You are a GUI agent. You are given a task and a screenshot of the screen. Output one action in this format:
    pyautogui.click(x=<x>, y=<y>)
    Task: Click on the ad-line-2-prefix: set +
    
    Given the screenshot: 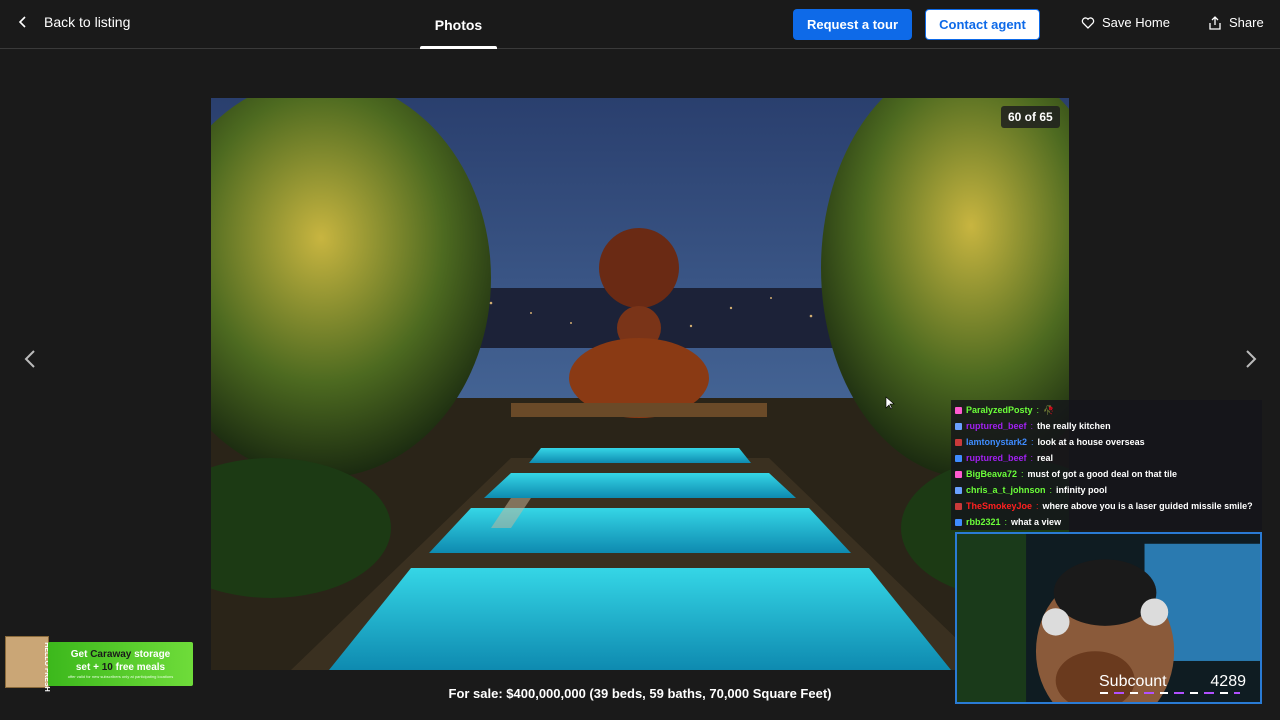 What is the action you would take?
    pyautogui.click(x=88, y=667)
    